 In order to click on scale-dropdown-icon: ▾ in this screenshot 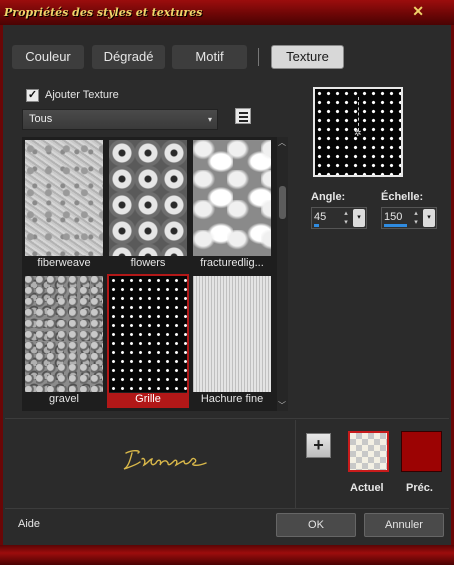, I will do `click(429, 218)`.